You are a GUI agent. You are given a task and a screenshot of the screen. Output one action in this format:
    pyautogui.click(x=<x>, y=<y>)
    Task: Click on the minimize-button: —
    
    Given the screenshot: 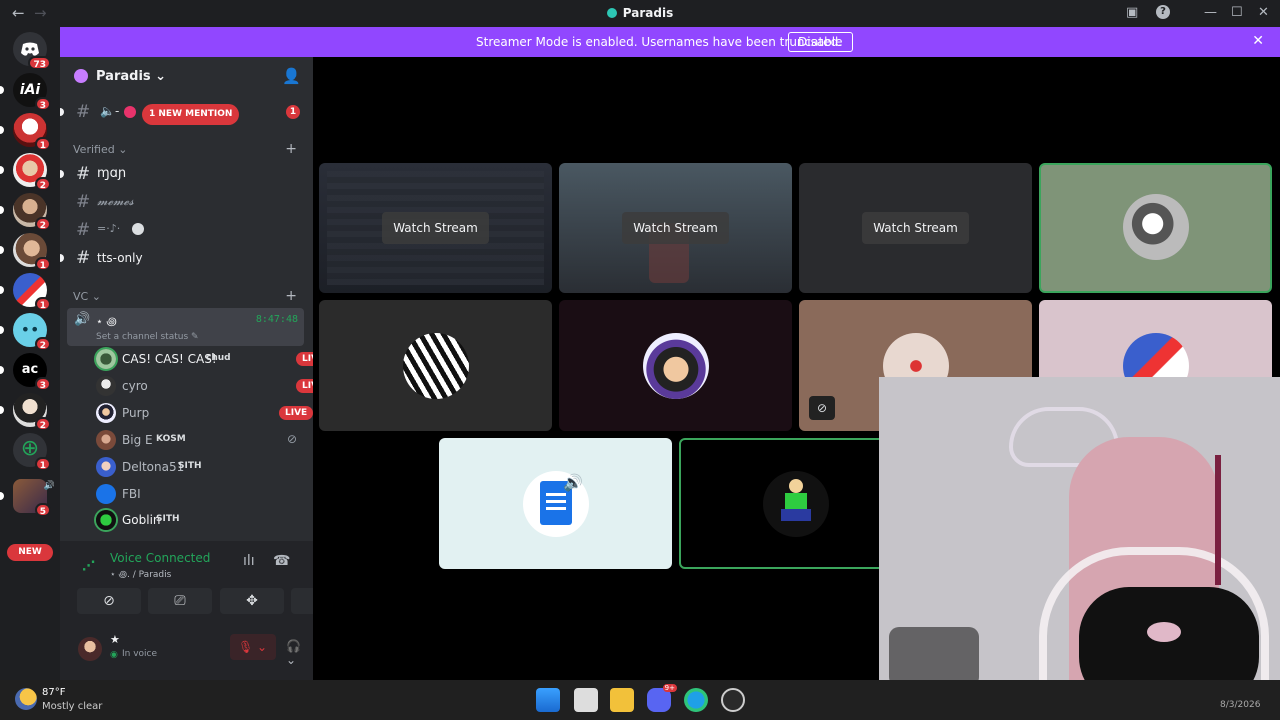 What is the action you would take?
    pyautogui.click(x=1210, y=12)
    